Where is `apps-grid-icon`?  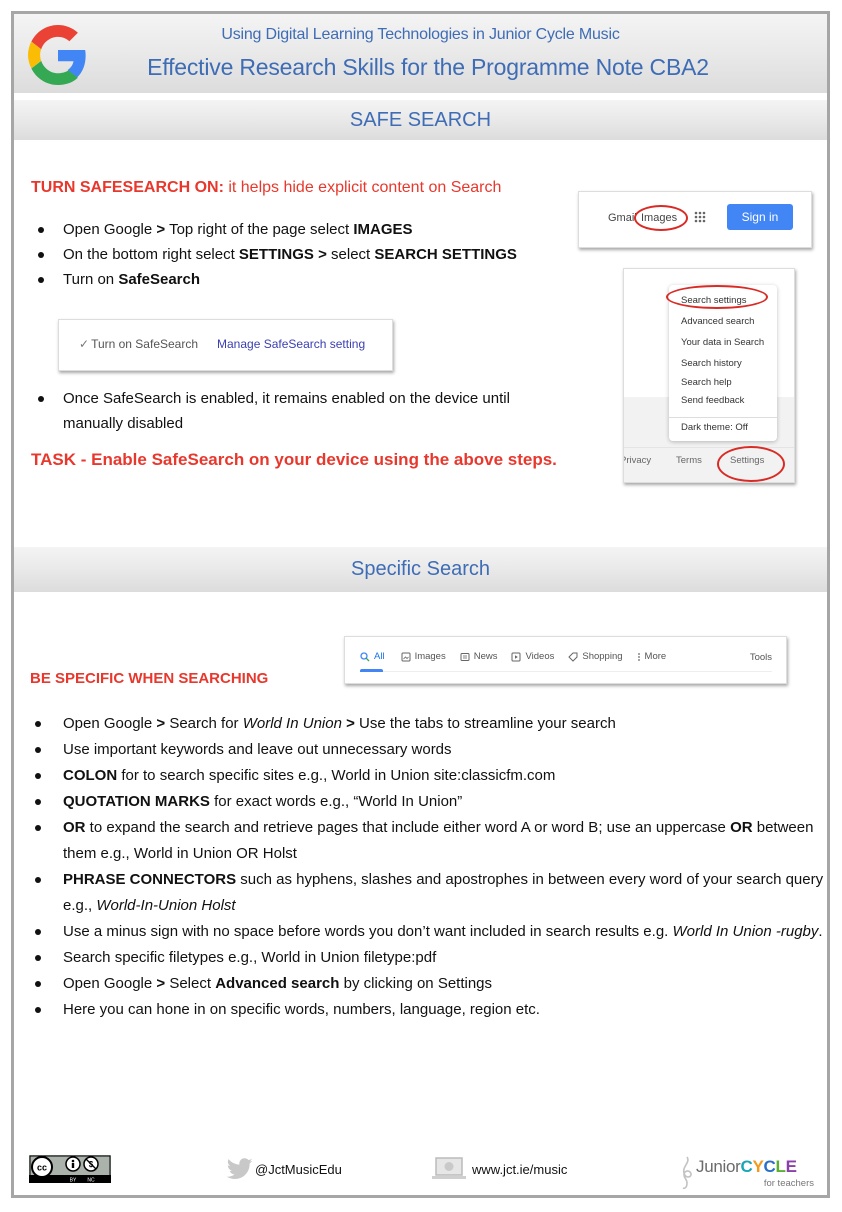
apps-grid-icon is located at coordinates (700, 217).